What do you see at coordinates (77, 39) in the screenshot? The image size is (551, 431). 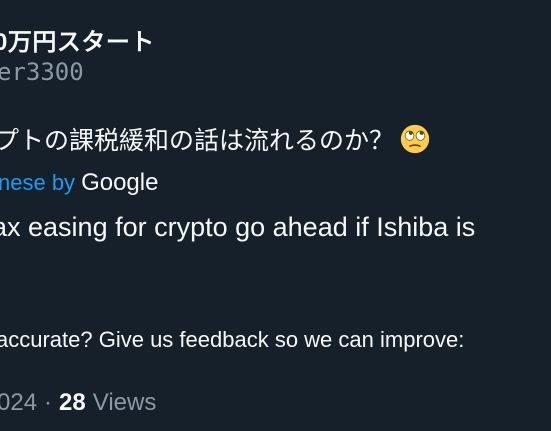 I see `author-display-name: 0万円スタート` at bounding box center [77, 39].